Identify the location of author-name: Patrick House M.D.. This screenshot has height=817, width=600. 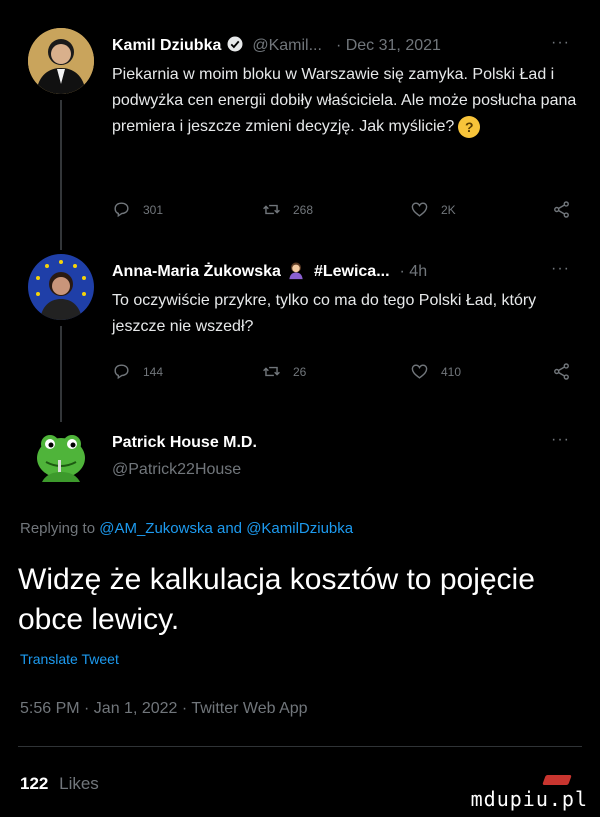
(184, 443).